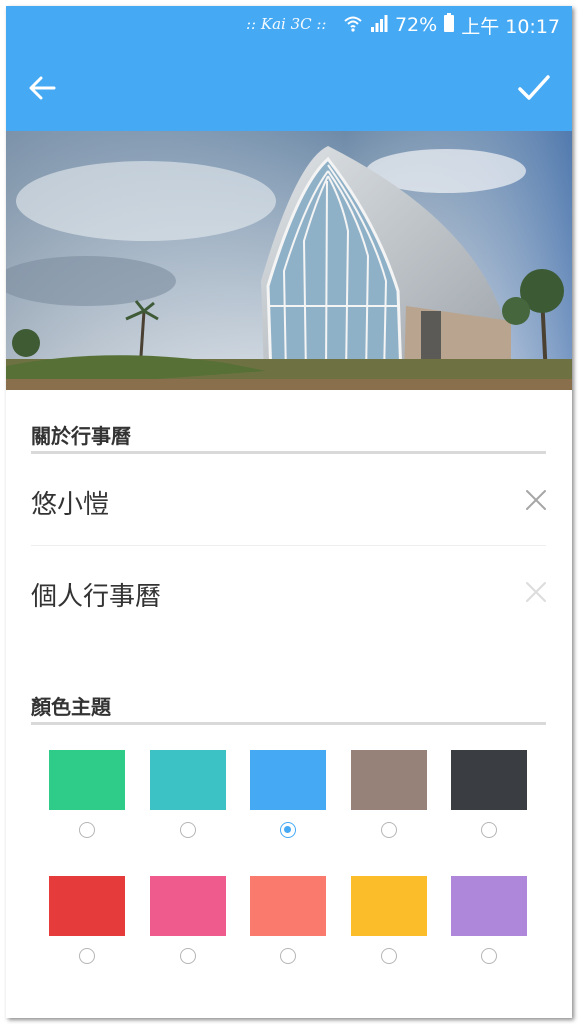 The image size is (583, 1024). I want to click on battery-icon, so click(449, 25).